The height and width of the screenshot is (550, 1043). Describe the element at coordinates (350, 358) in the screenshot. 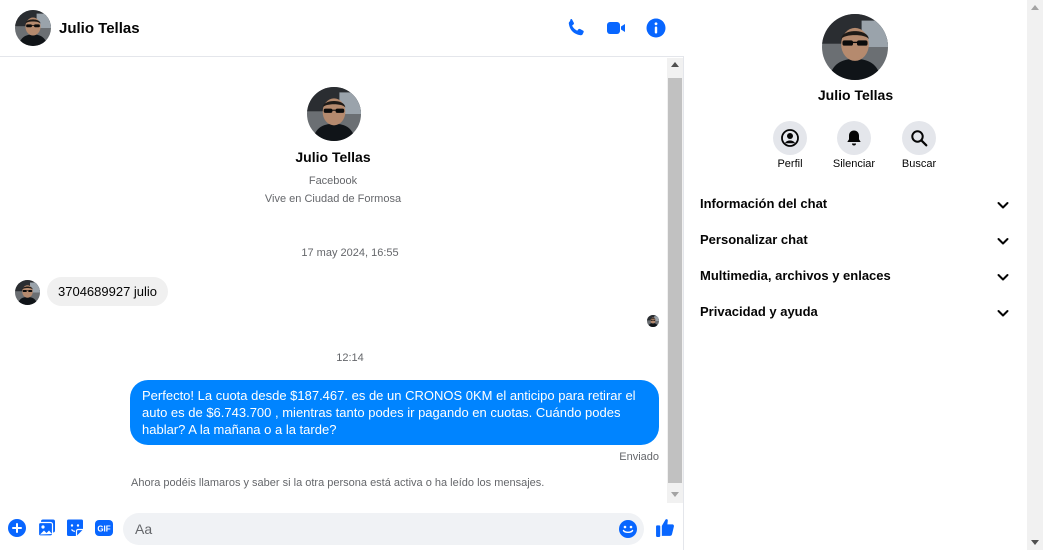

I see `timestamp: 12:14` at that location.